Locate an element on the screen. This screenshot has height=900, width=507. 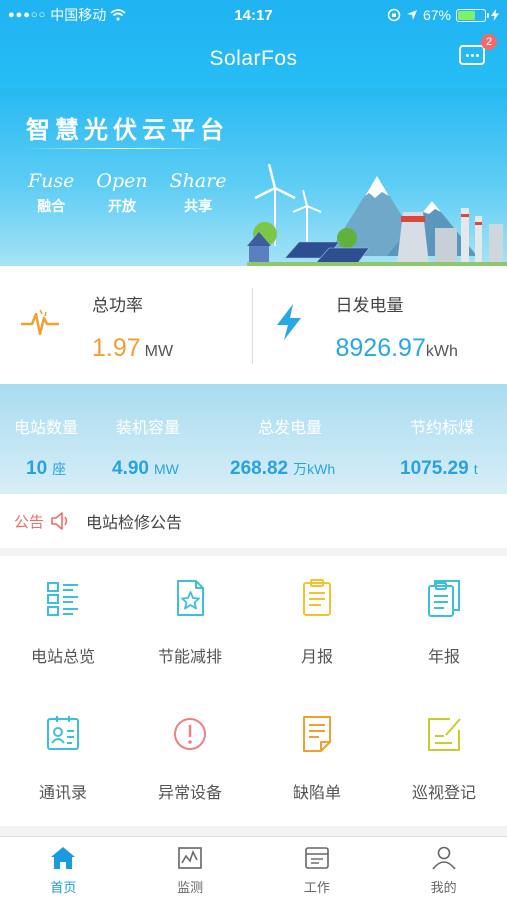
stat-value: 10 座 is located at coordinates (46, 469).